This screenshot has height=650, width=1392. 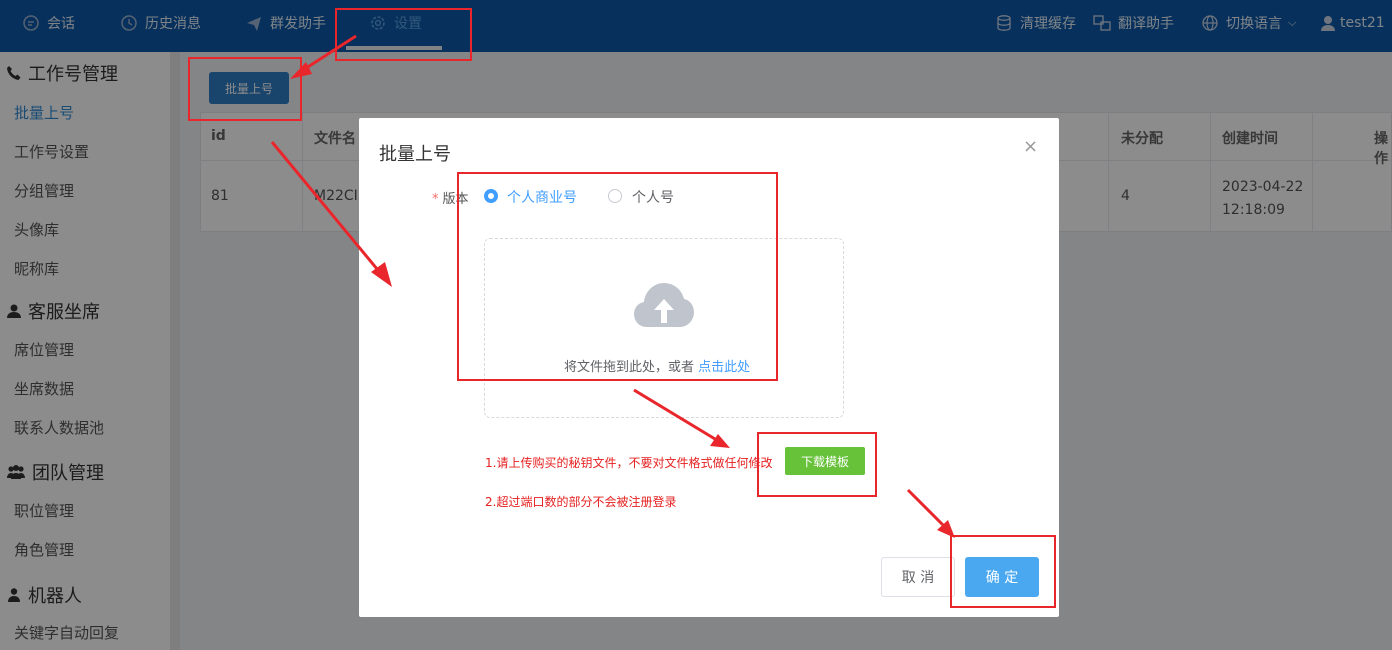 What do you see at coordinates (301, 70) in the screenshot?
I see `arrow-head` at bounding box center [301, 70].